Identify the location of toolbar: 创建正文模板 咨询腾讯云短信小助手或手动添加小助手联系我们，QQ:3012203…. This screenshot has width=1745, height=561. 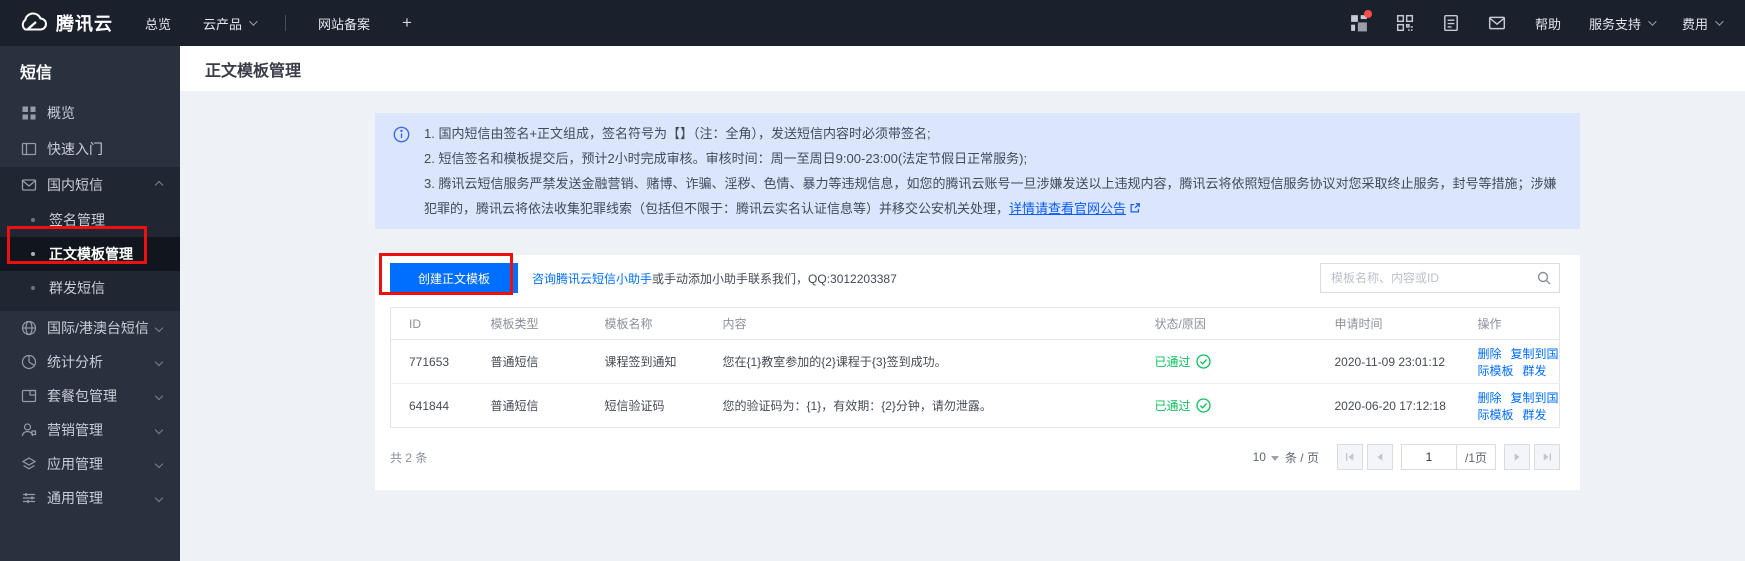
(975, 278).